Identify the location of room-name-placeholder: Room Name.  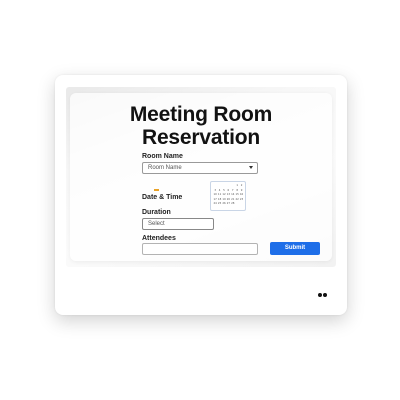
(165, 168).